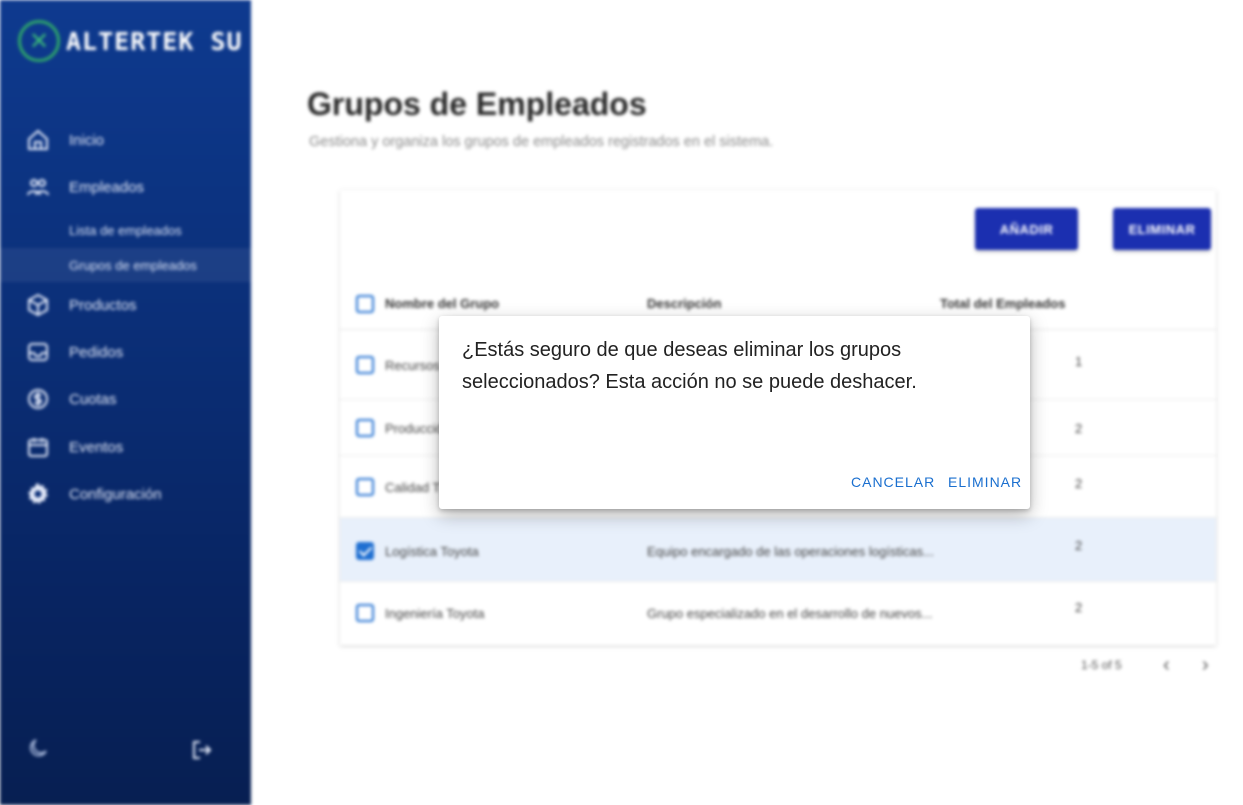 Image resolution: width=1243 pixels, height=805 pixels. What do you see at coordinates (985, 482) in the screenshot?
I see `confirm-delete-button: ELIMINAR` at bounding box center [985, 482].